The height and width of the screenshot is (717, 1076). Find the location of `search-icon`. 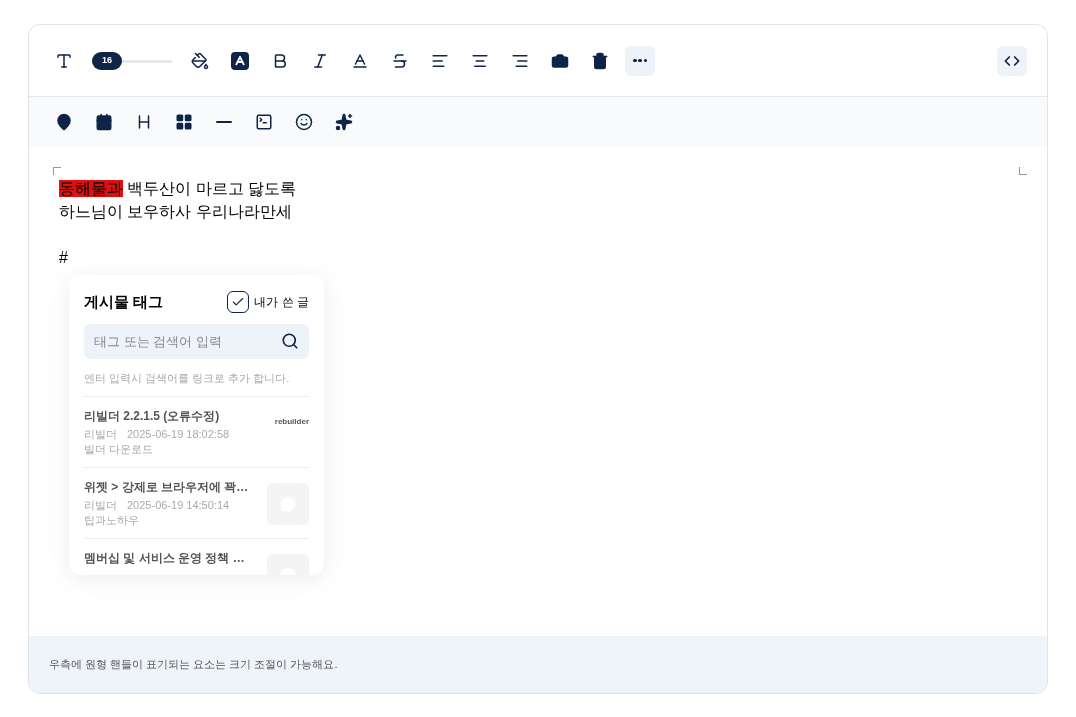

search-icon is located at coordinates (290, 340).